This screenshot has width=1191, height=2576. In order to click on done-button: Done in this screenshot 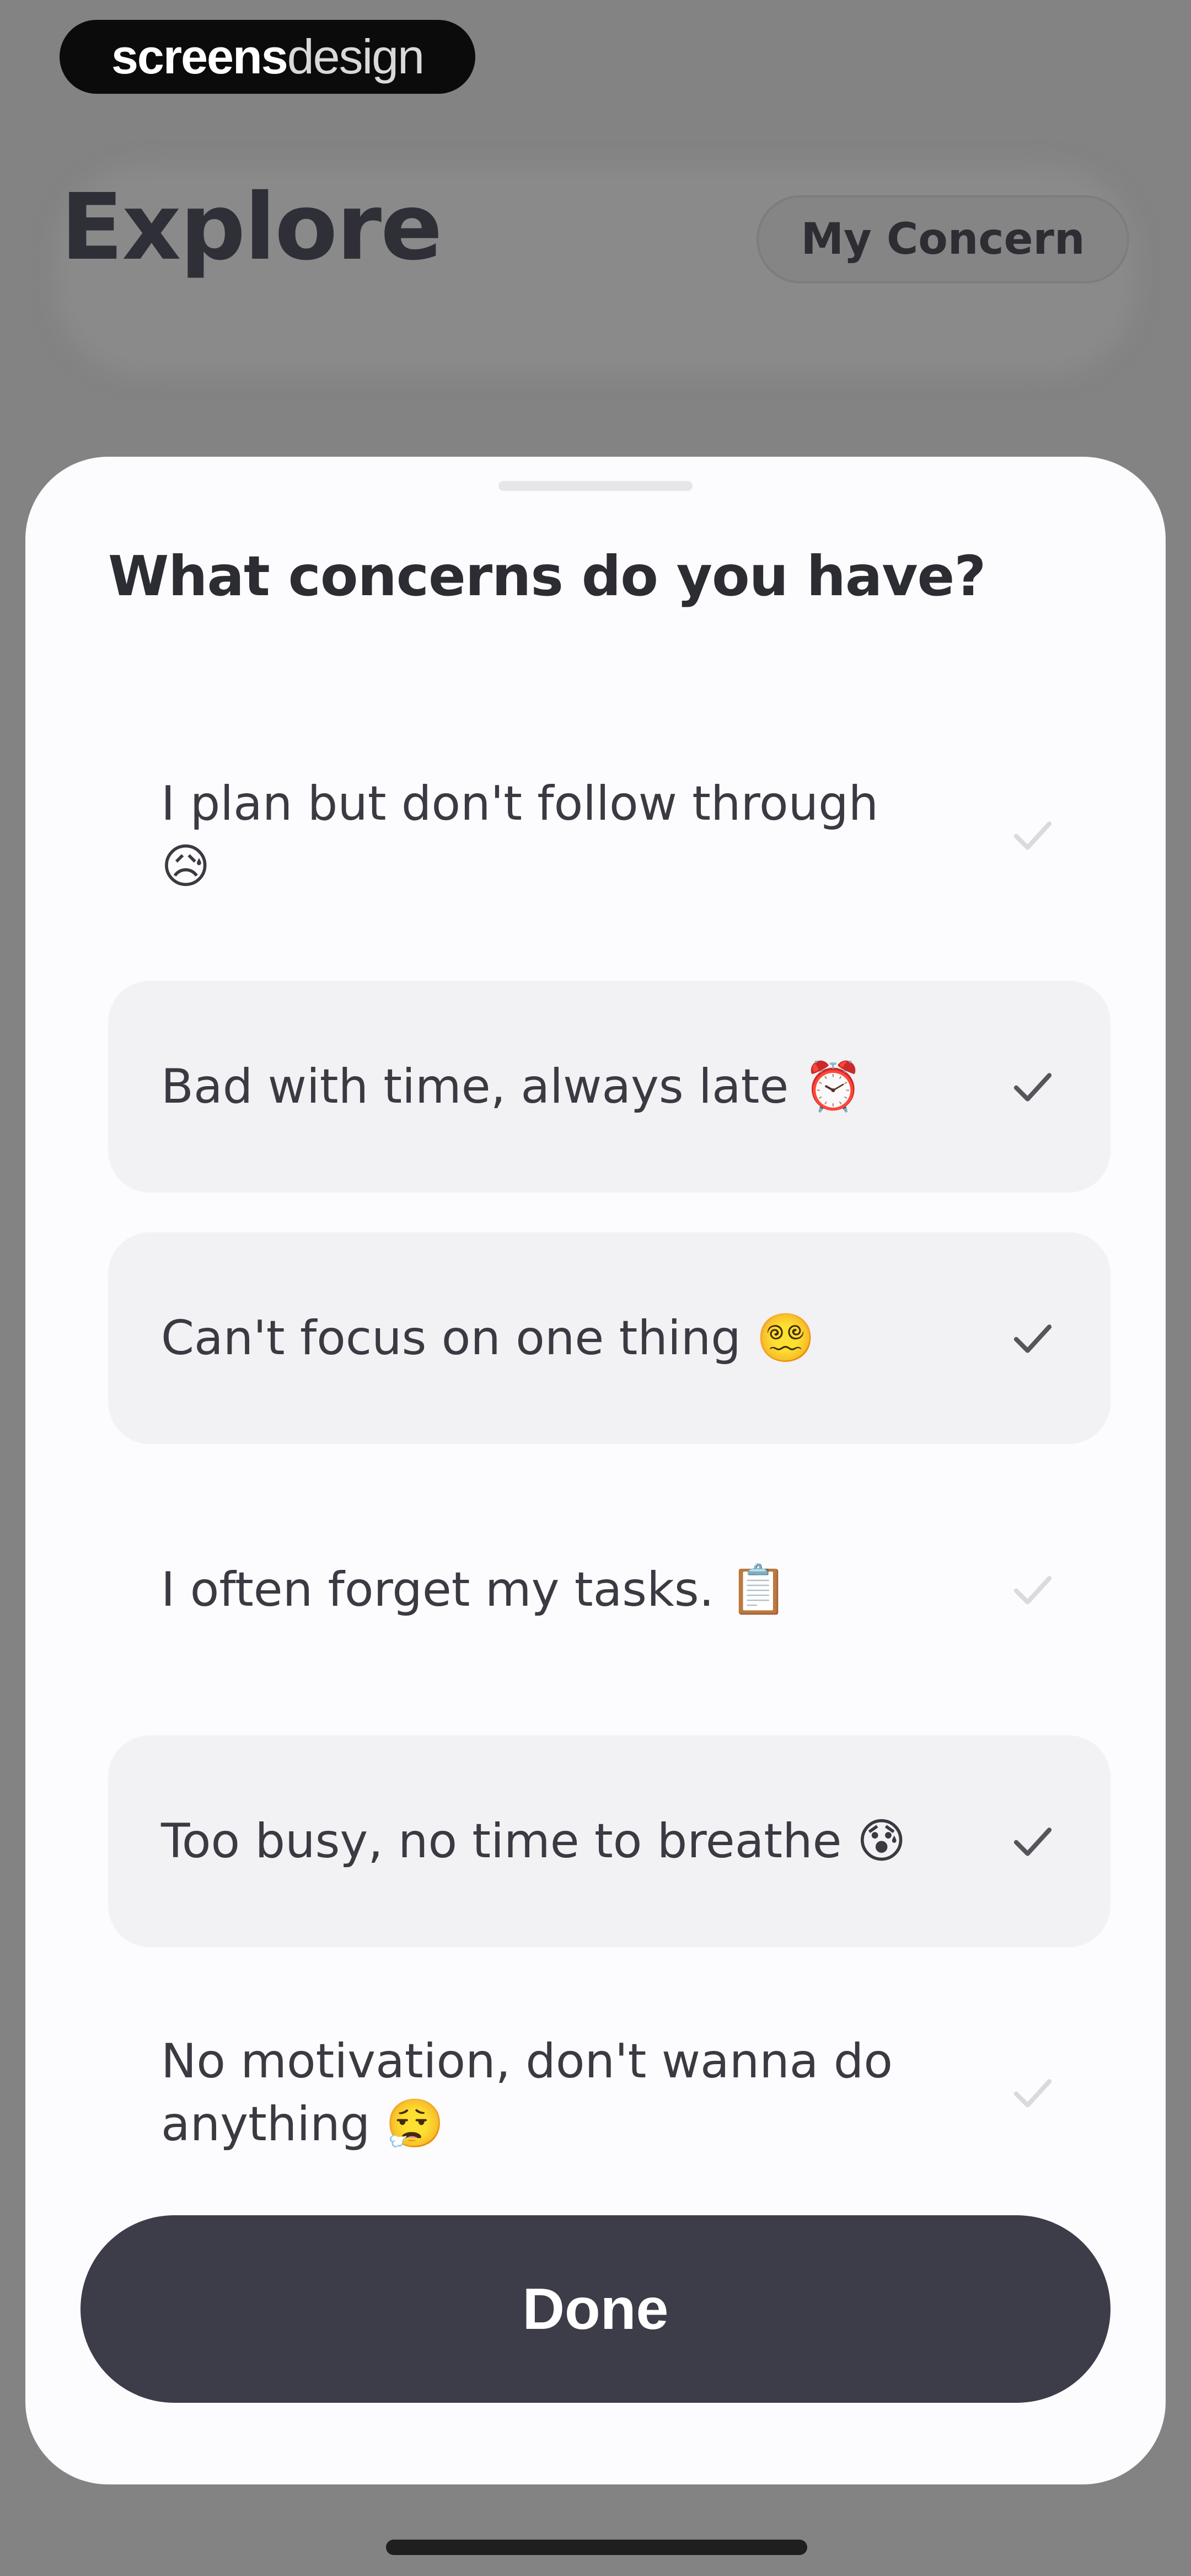, I will do `click(595, 2309)`.